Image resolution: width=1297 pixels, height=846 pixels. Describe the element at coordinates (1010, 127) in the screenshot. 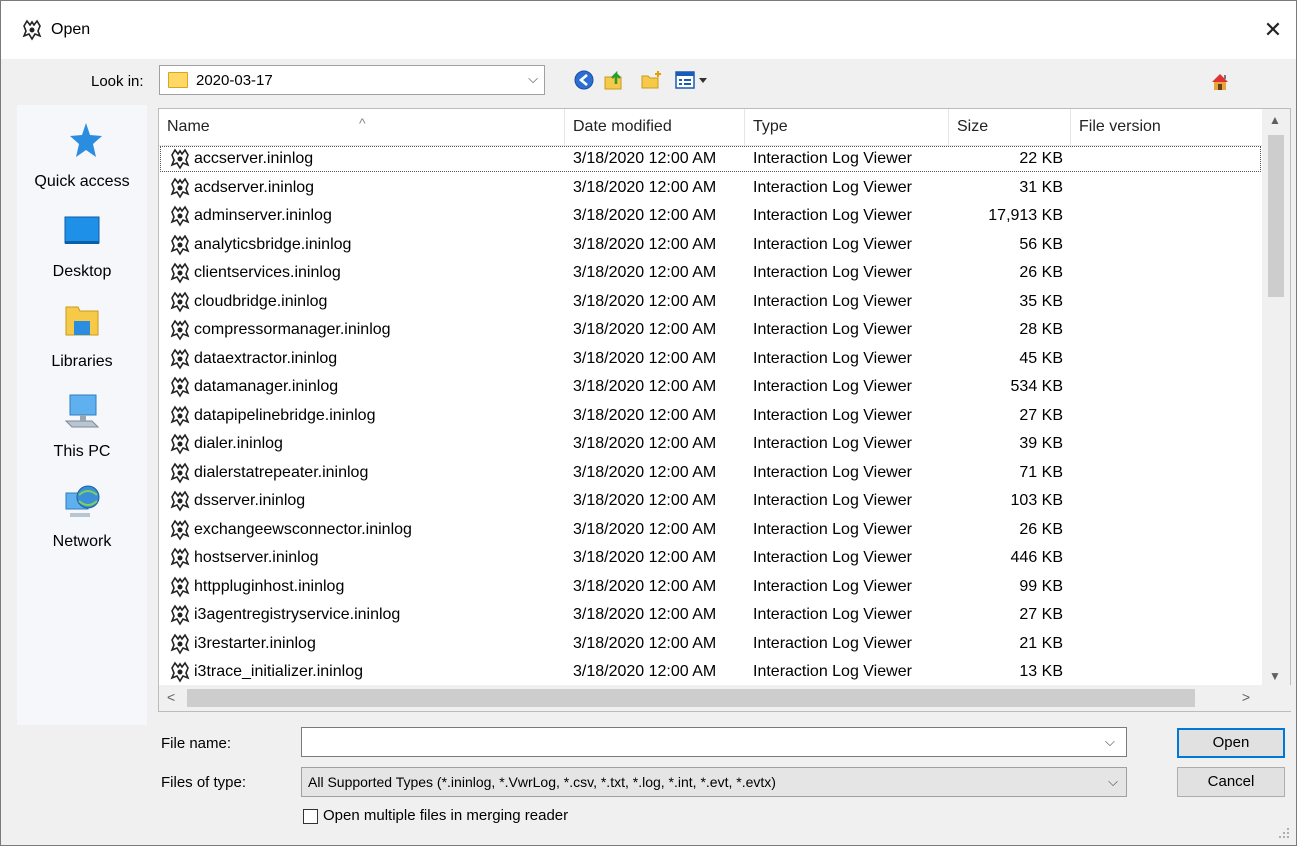

I see `column-header-size: Size` at that location.